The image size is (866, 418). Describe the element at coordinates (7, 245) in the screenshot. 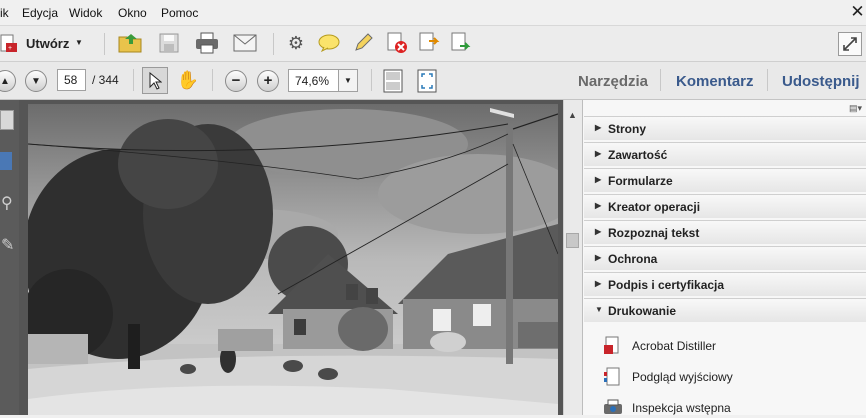

I see `signature-icon: ✎` at that location.